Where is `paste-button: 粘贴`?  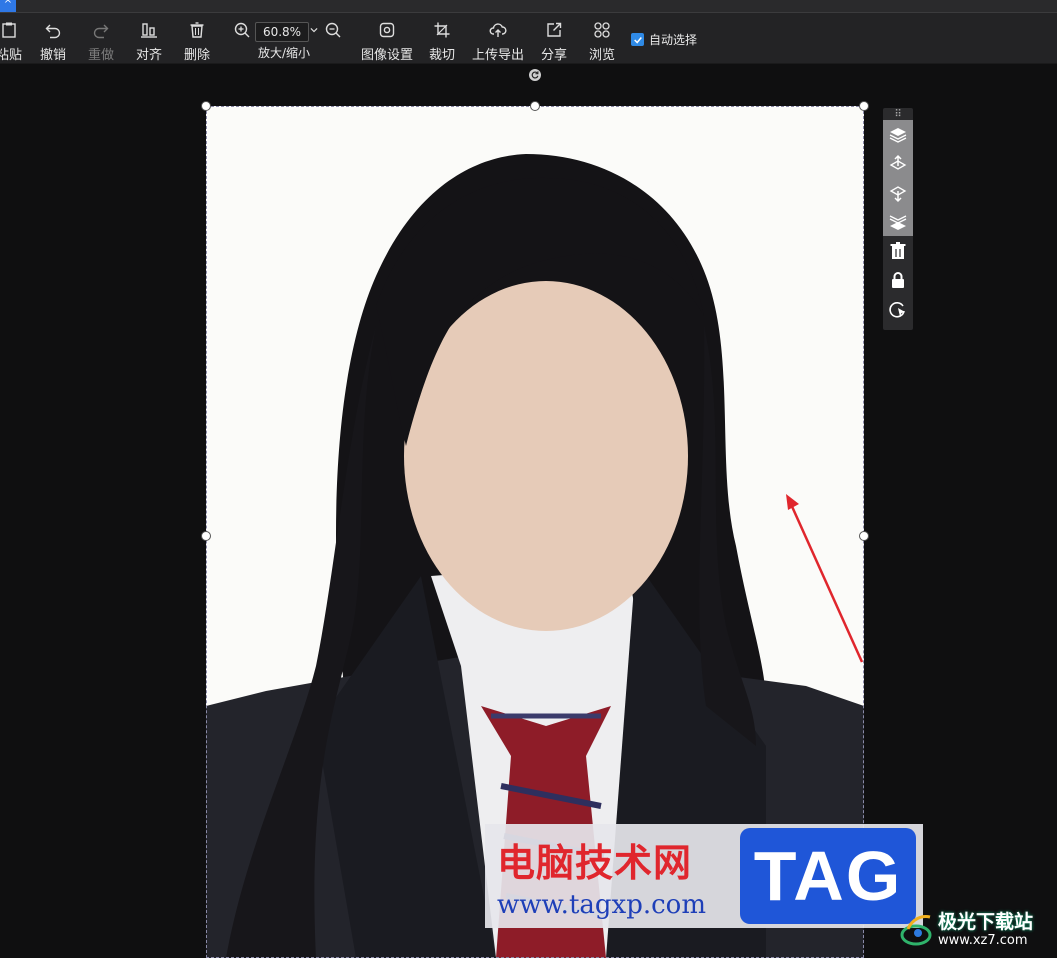 paste-button: 粘贴 is located at coordinates (13, 38).